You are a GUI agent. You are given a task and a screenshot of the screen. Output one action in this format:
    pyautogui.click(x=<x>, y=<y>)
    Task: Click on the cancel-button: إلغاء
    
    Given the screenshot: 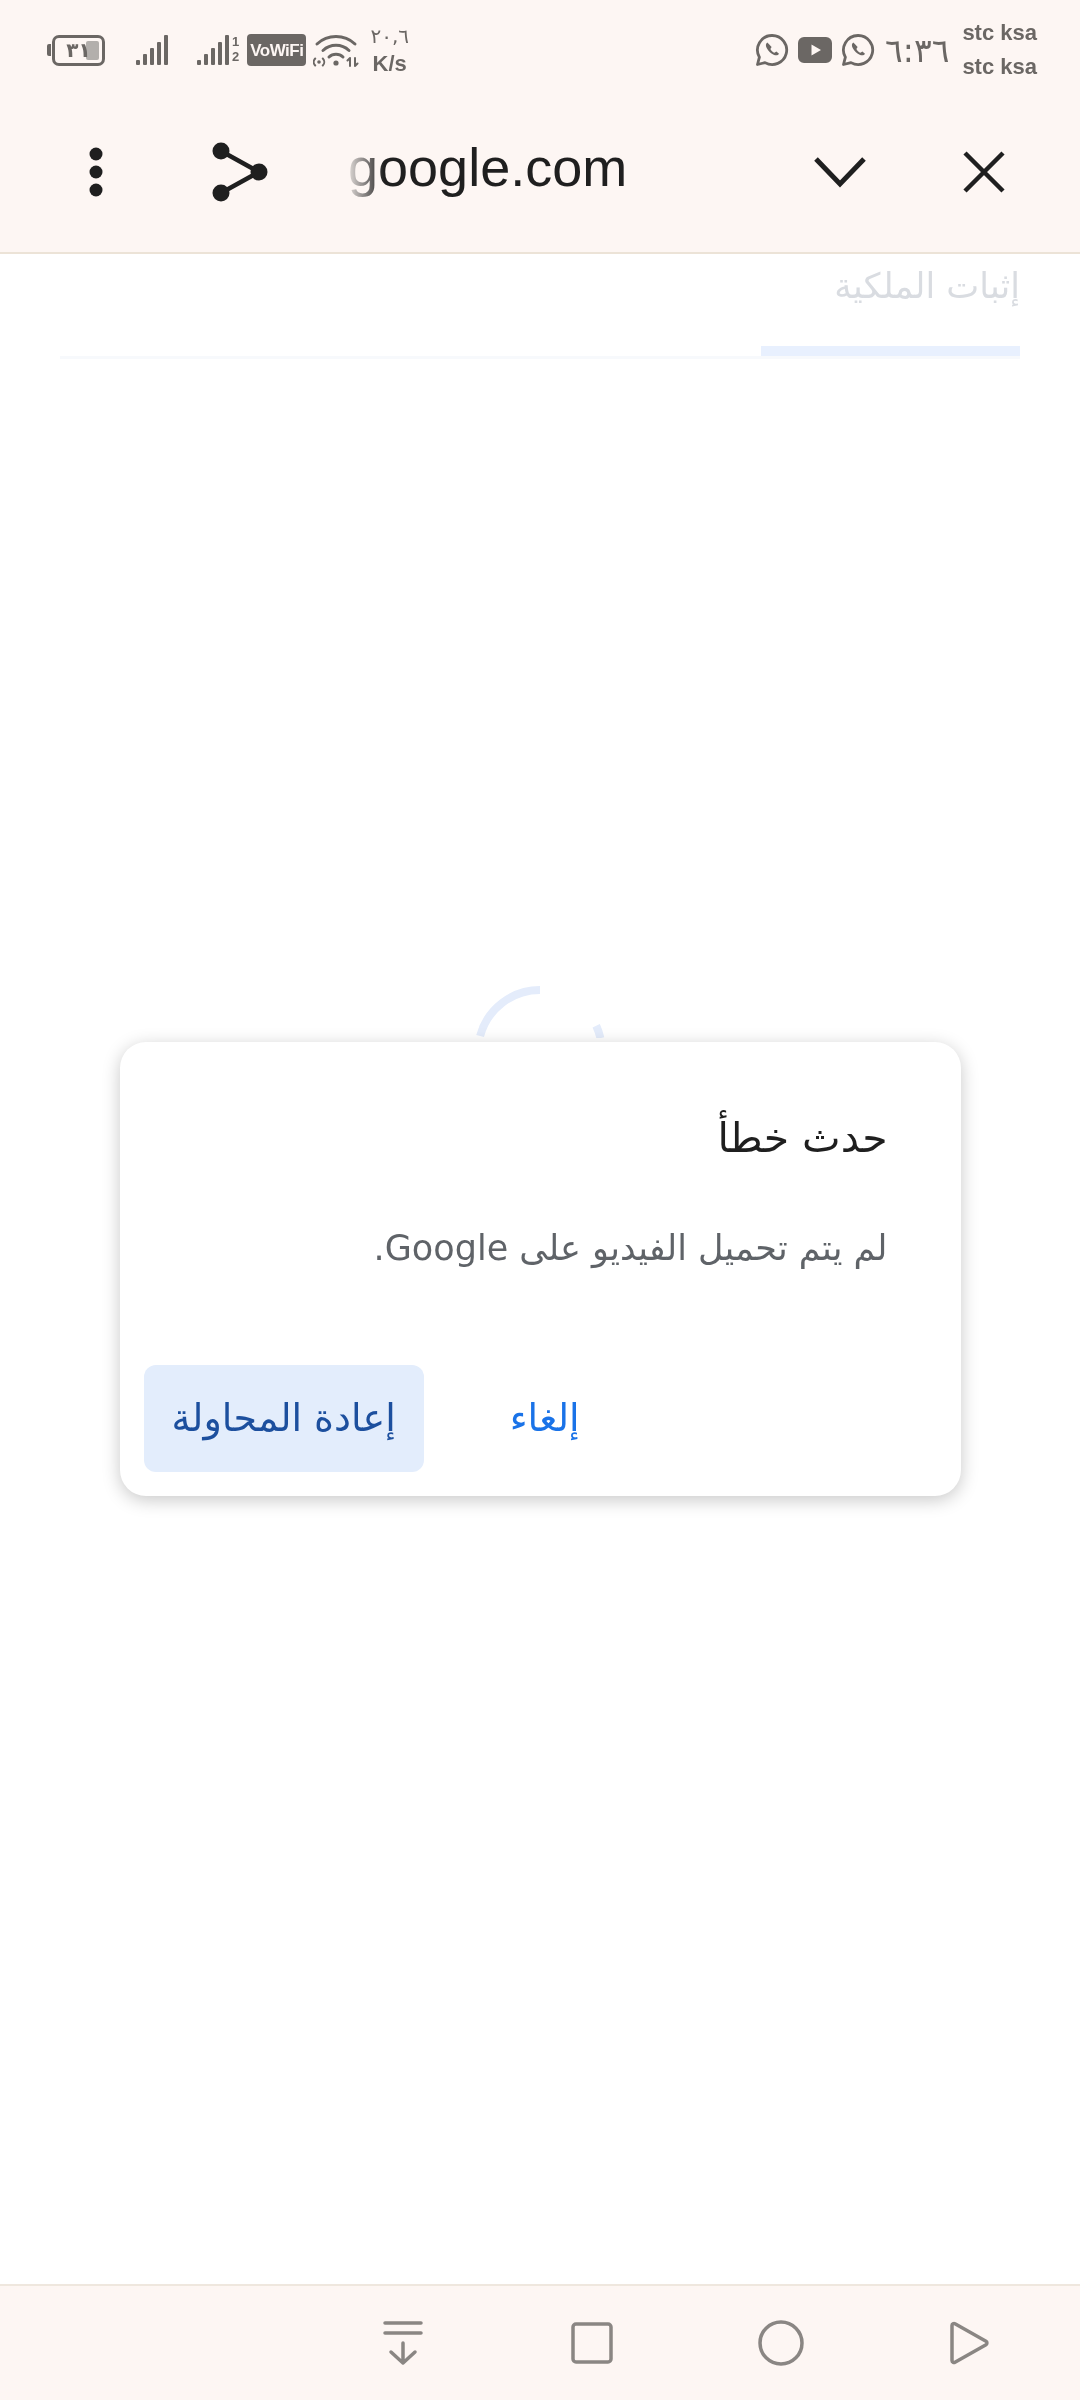 What is the action you would take?
    pyautogui.click(x=544, y=1418)
    